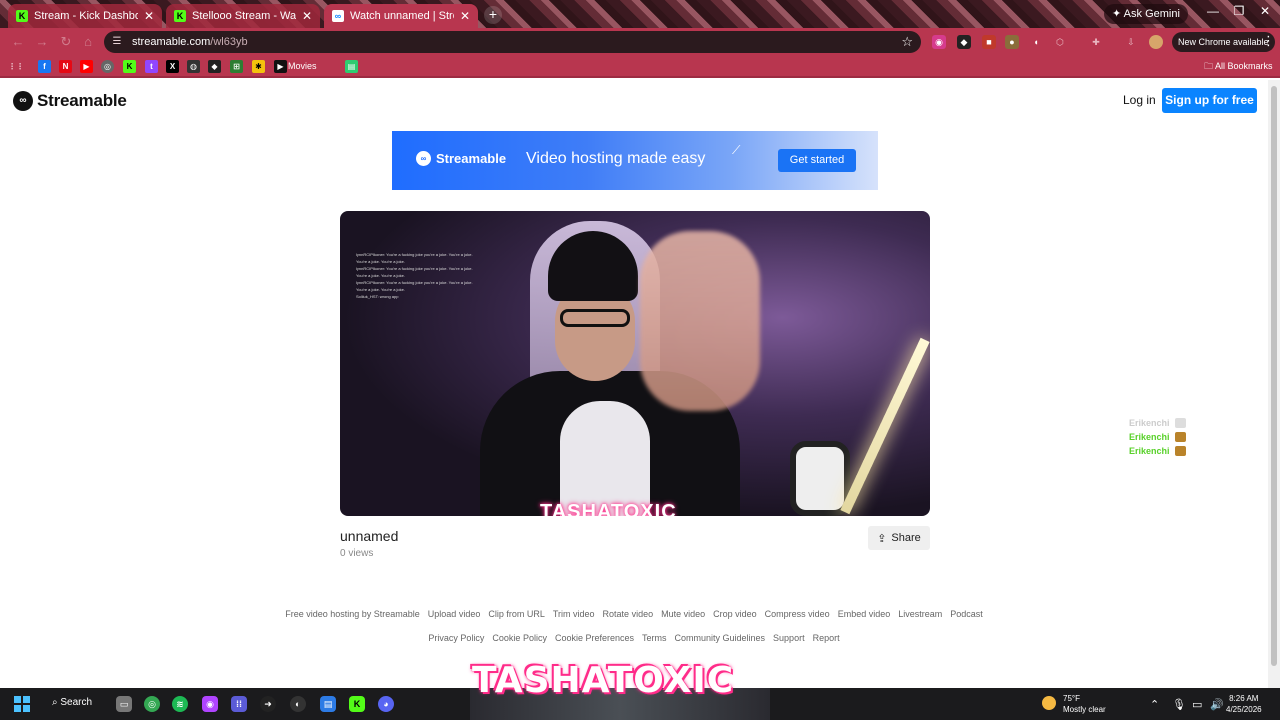 This screenshot has width=1280, height=720. Describe the element at coordinates (85, 16) in the screenshot. I see `tab-kick-dashboard: K Stream - Kick Dashboard ✕` at that location.